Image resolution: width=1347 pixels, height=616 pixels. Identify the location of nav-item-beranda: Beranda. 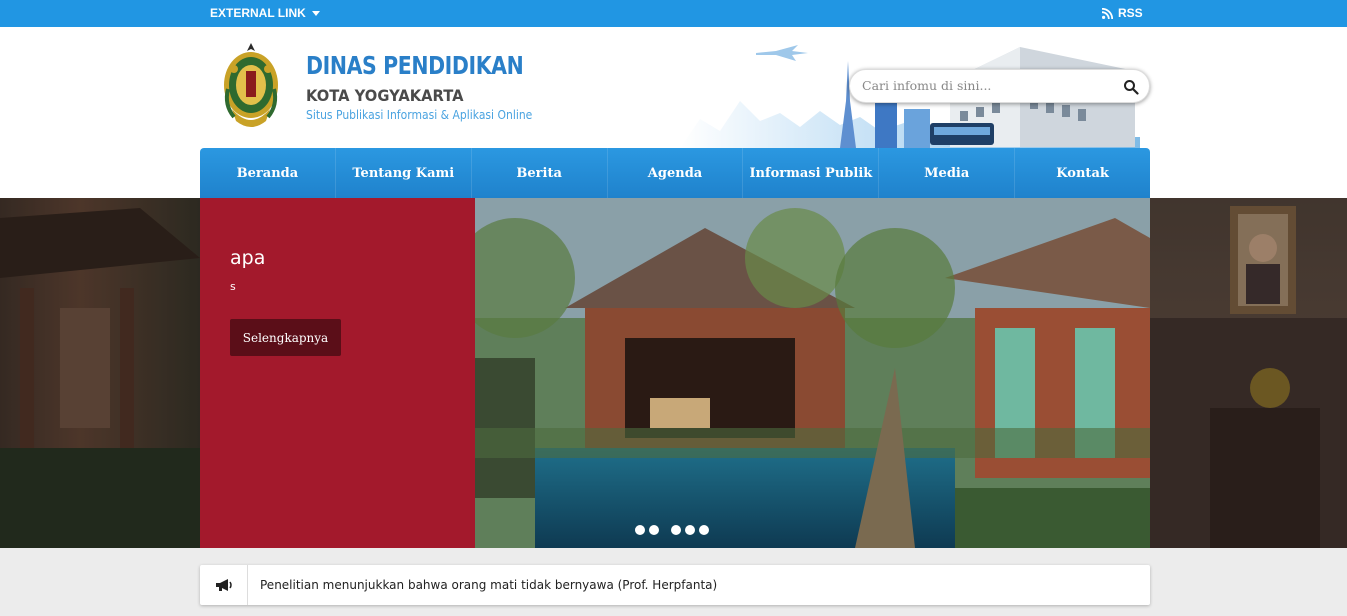
(268, 173).